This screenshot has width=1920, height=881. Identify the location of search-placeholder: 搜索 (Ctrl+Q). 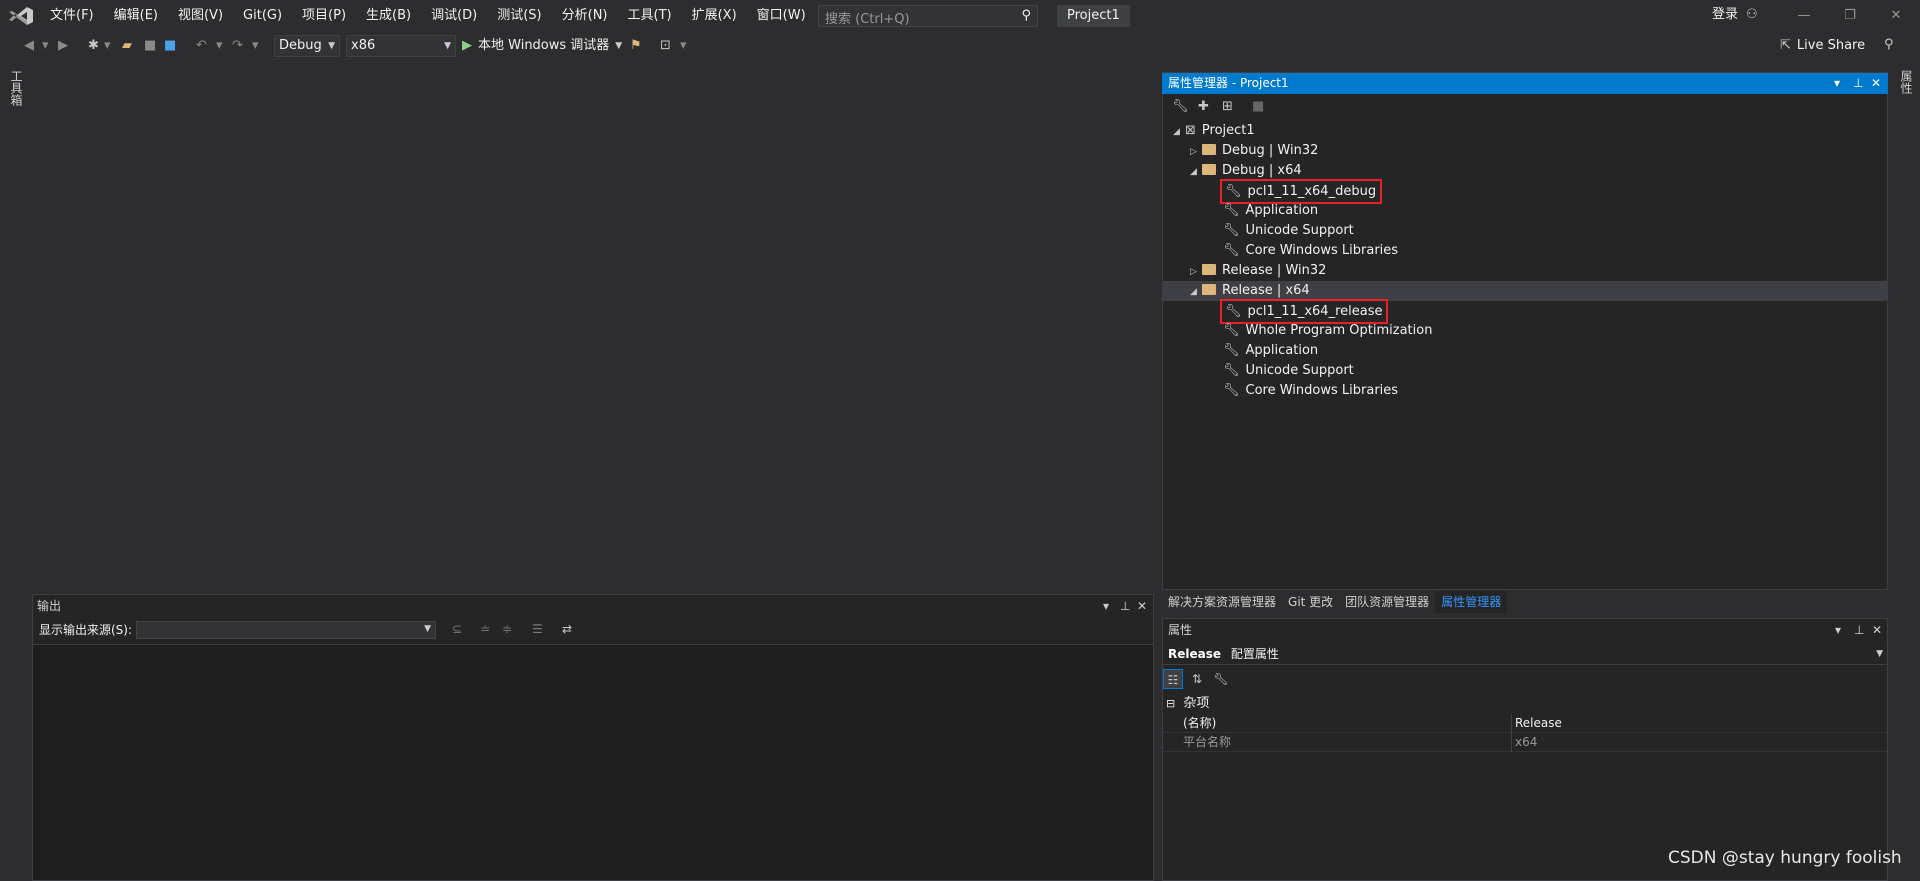
(867, 19).